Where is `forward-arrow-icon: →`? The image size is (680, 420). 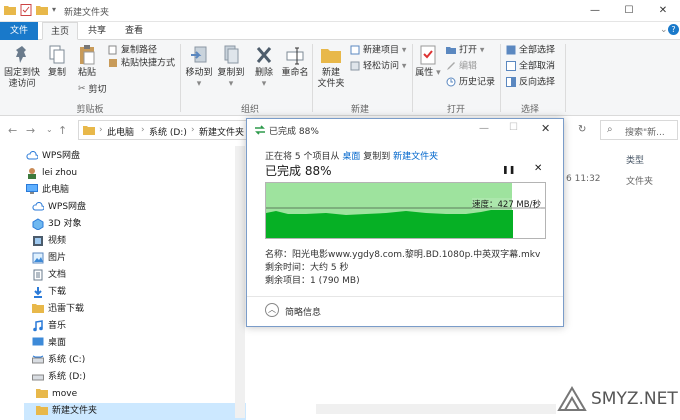
forward-arrow-icon: → is located at coordinates (30, 130).